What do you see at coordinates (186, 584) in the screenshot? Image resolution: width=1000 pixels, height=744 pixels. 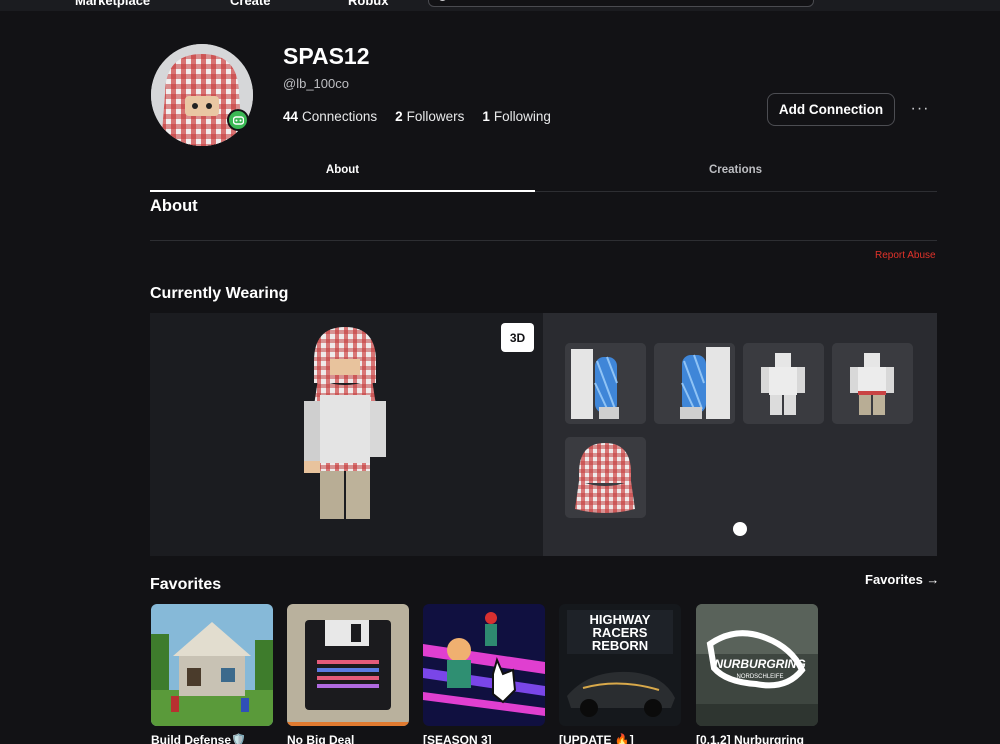 I see `favorites-heading: Favorites` at bounding box center [186, 584].